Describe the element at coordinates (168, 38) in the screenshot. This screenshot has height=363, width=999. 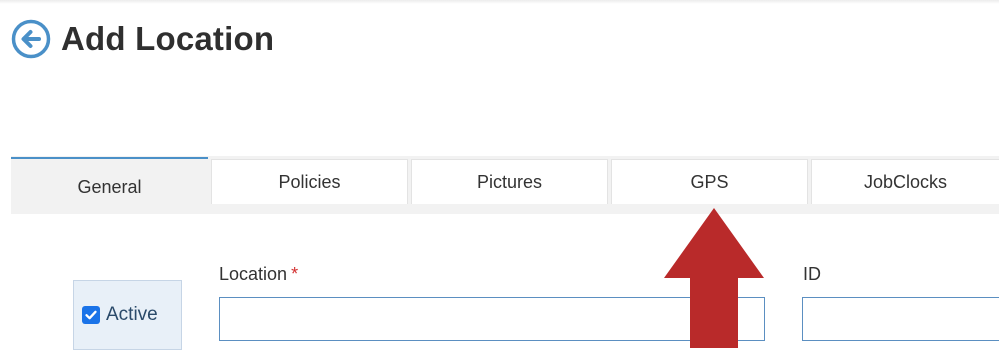
I see `page-title: Add Location` at that location.